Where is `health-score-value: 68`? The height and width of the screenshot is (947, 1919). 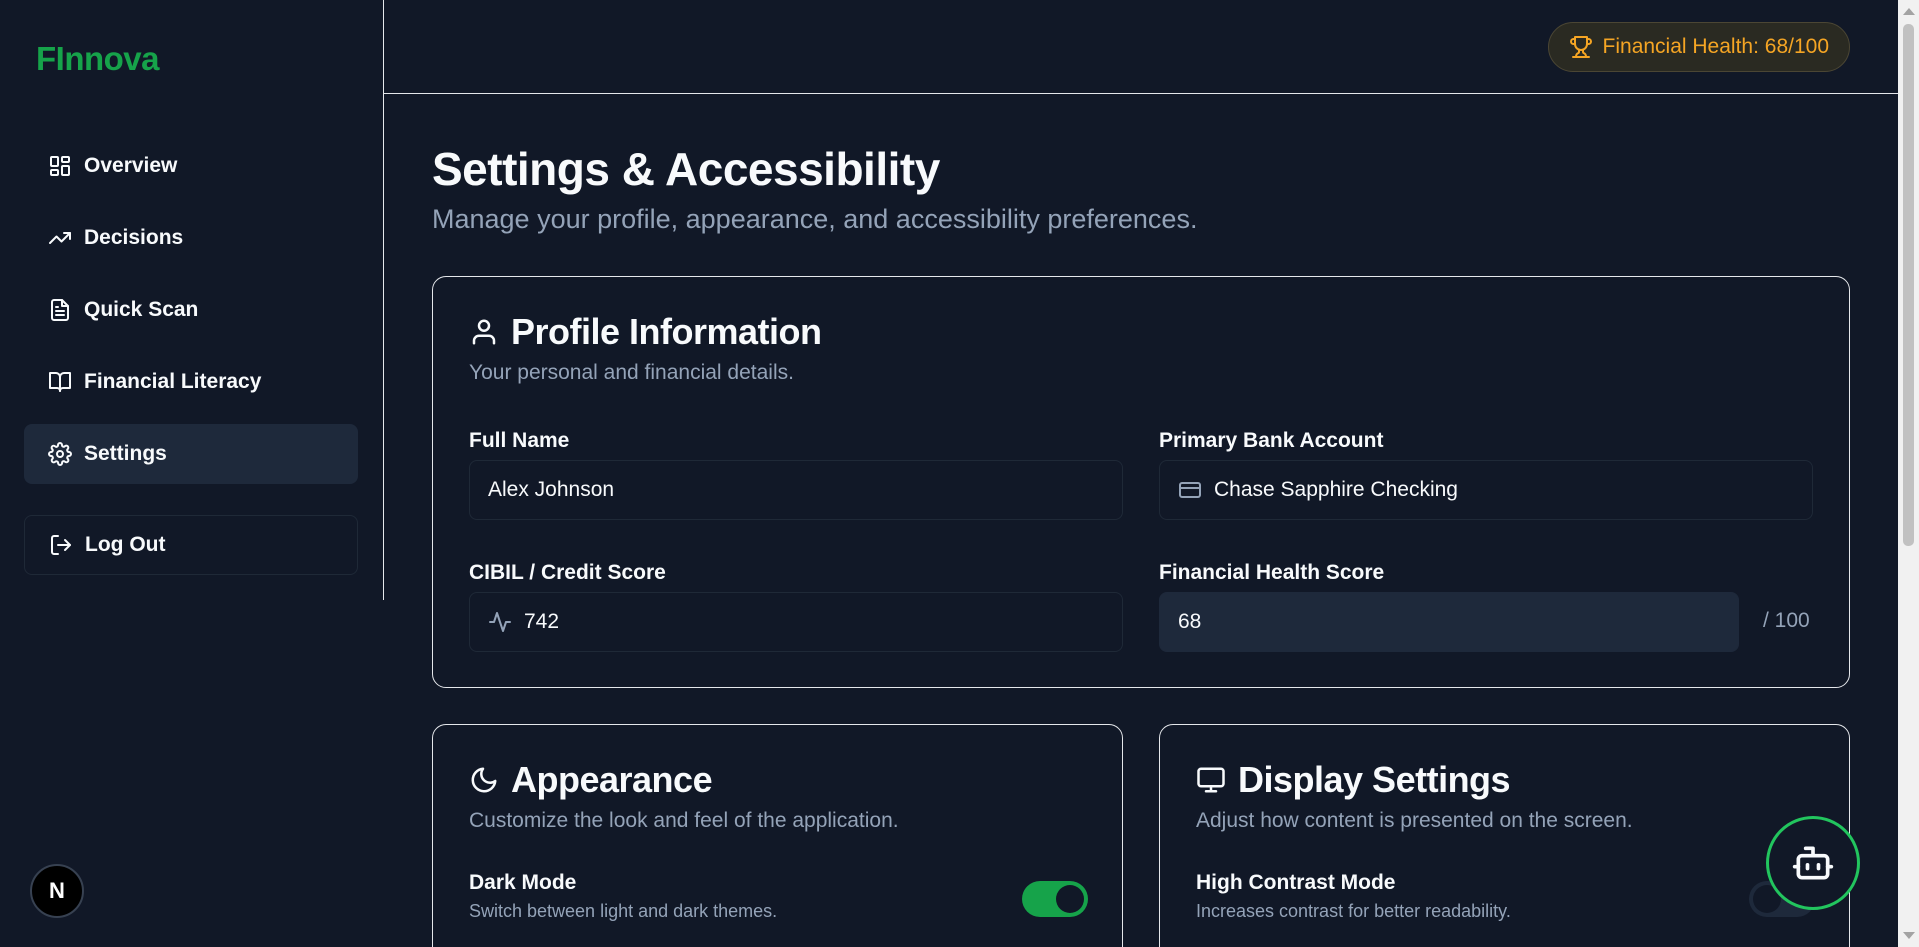
health-score-value: 68 is located at coordinates (1190, 621).